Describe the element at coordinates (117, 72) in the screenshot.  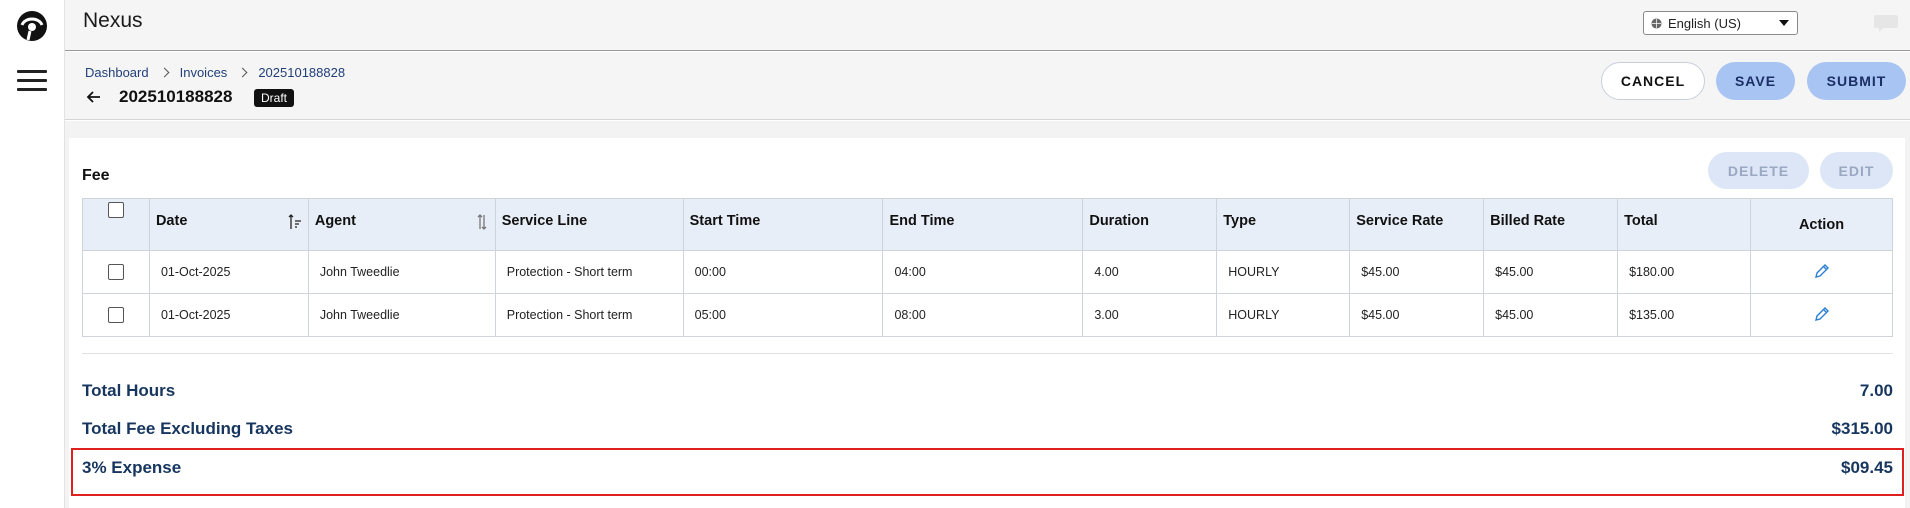
I see `breadcrumb-dashboard: Dashboard` at that location.